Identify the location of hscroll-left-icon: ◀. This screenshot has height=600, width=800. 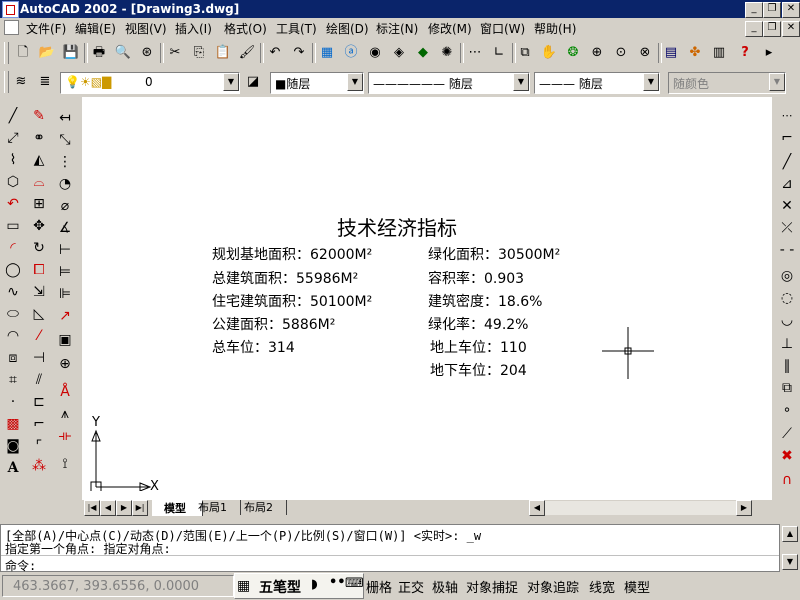
(537, 508).